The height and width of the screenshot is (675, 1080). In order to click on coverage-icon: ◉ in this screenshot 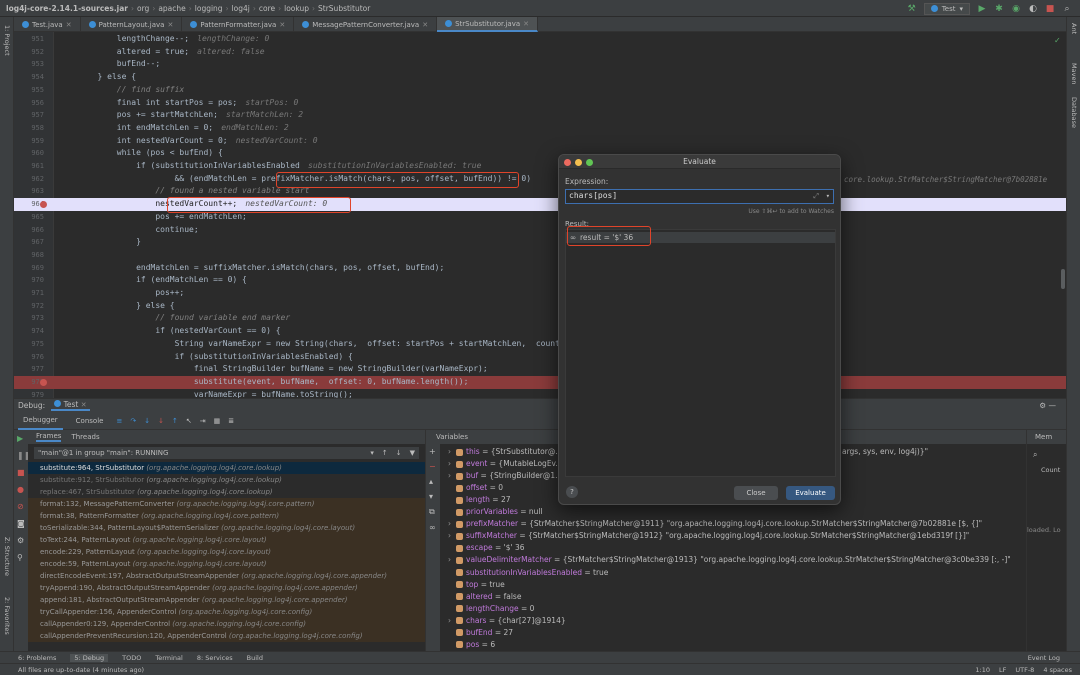, I will do `click(1016, 9)`.